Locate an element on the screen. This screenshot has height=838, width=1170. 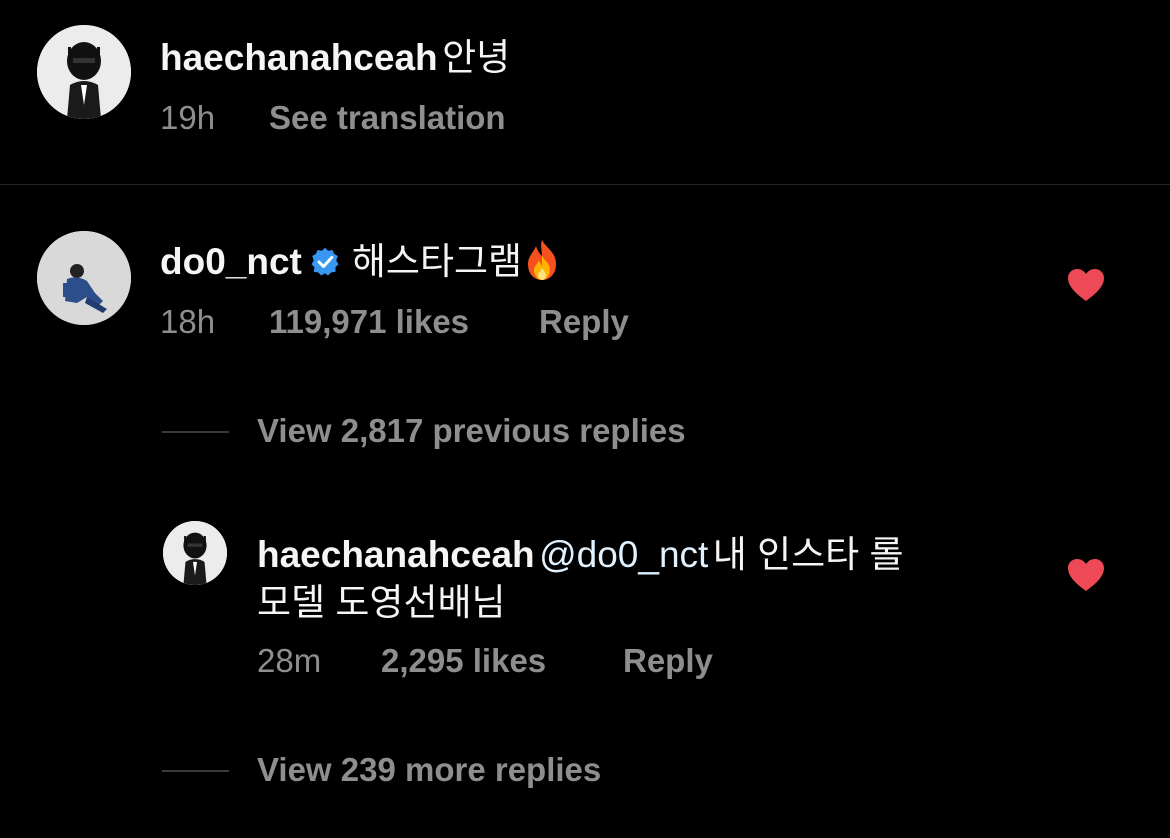
reply-1-line-1: haechanahceah @do0_nct 내 인스타 롤 is located at coordinates (580, 551).